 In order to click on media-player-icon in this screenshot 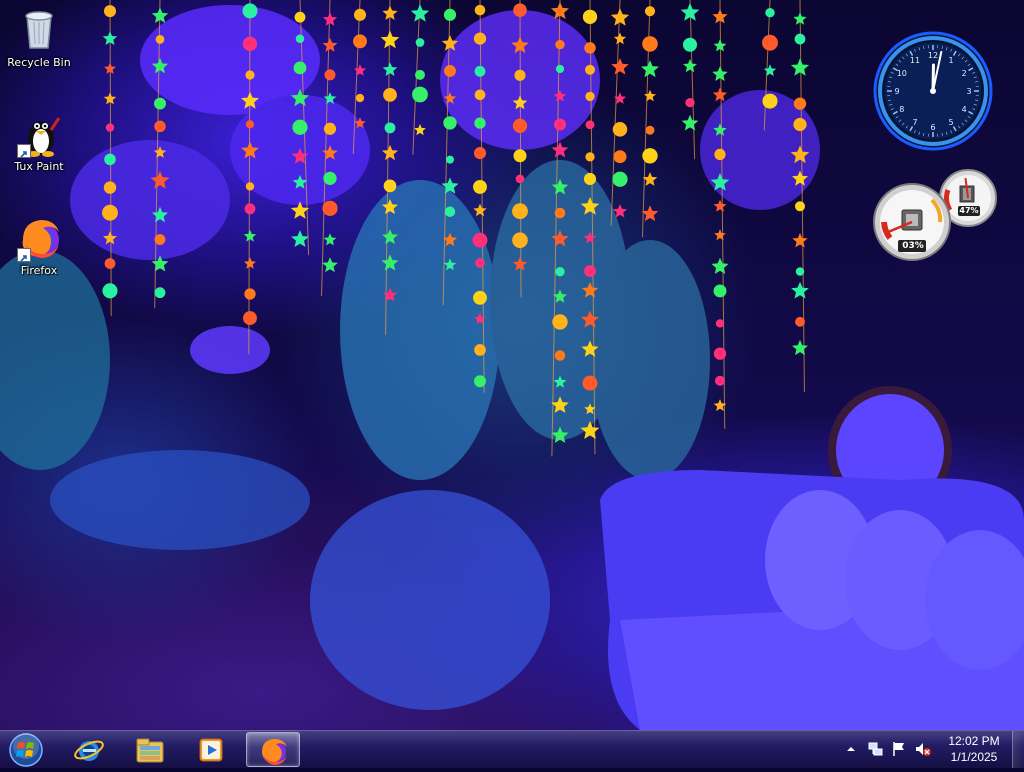, I will do `click(211, 750)`.